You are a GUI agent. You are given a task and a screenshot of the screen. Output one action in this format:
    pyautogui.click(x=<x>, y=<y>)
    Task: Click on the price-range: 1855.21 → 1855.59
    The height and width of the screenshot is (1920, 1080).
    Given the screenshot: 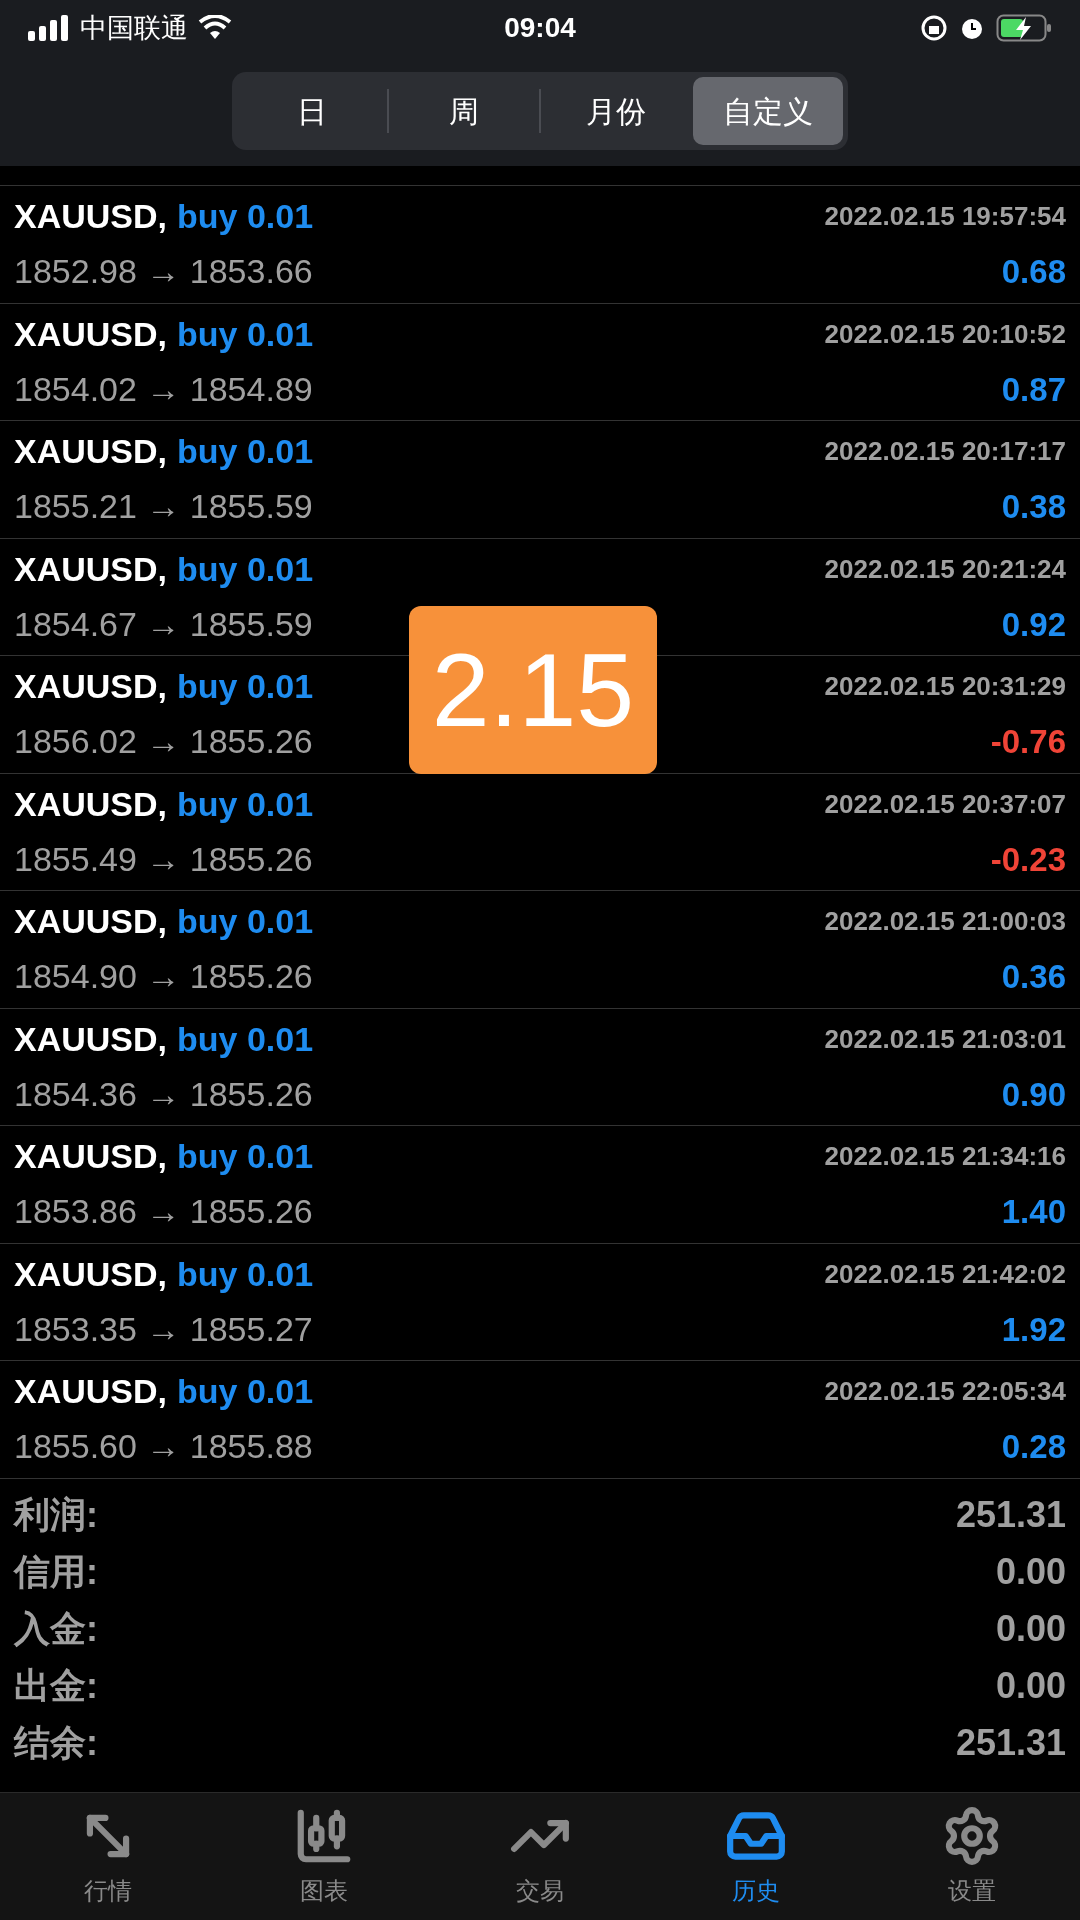 What is the action you would take?
    pyautogui.click(x=163, y=507)
    